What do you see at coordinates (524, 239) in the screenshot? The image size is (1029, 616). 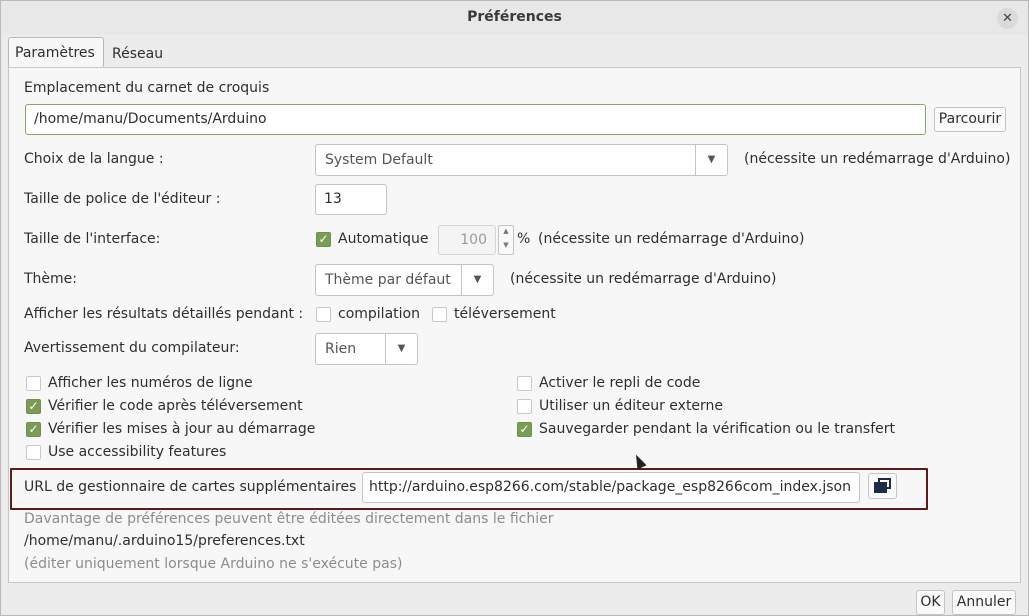 I see `scale-unit: %` at bounding box center [524, 239].